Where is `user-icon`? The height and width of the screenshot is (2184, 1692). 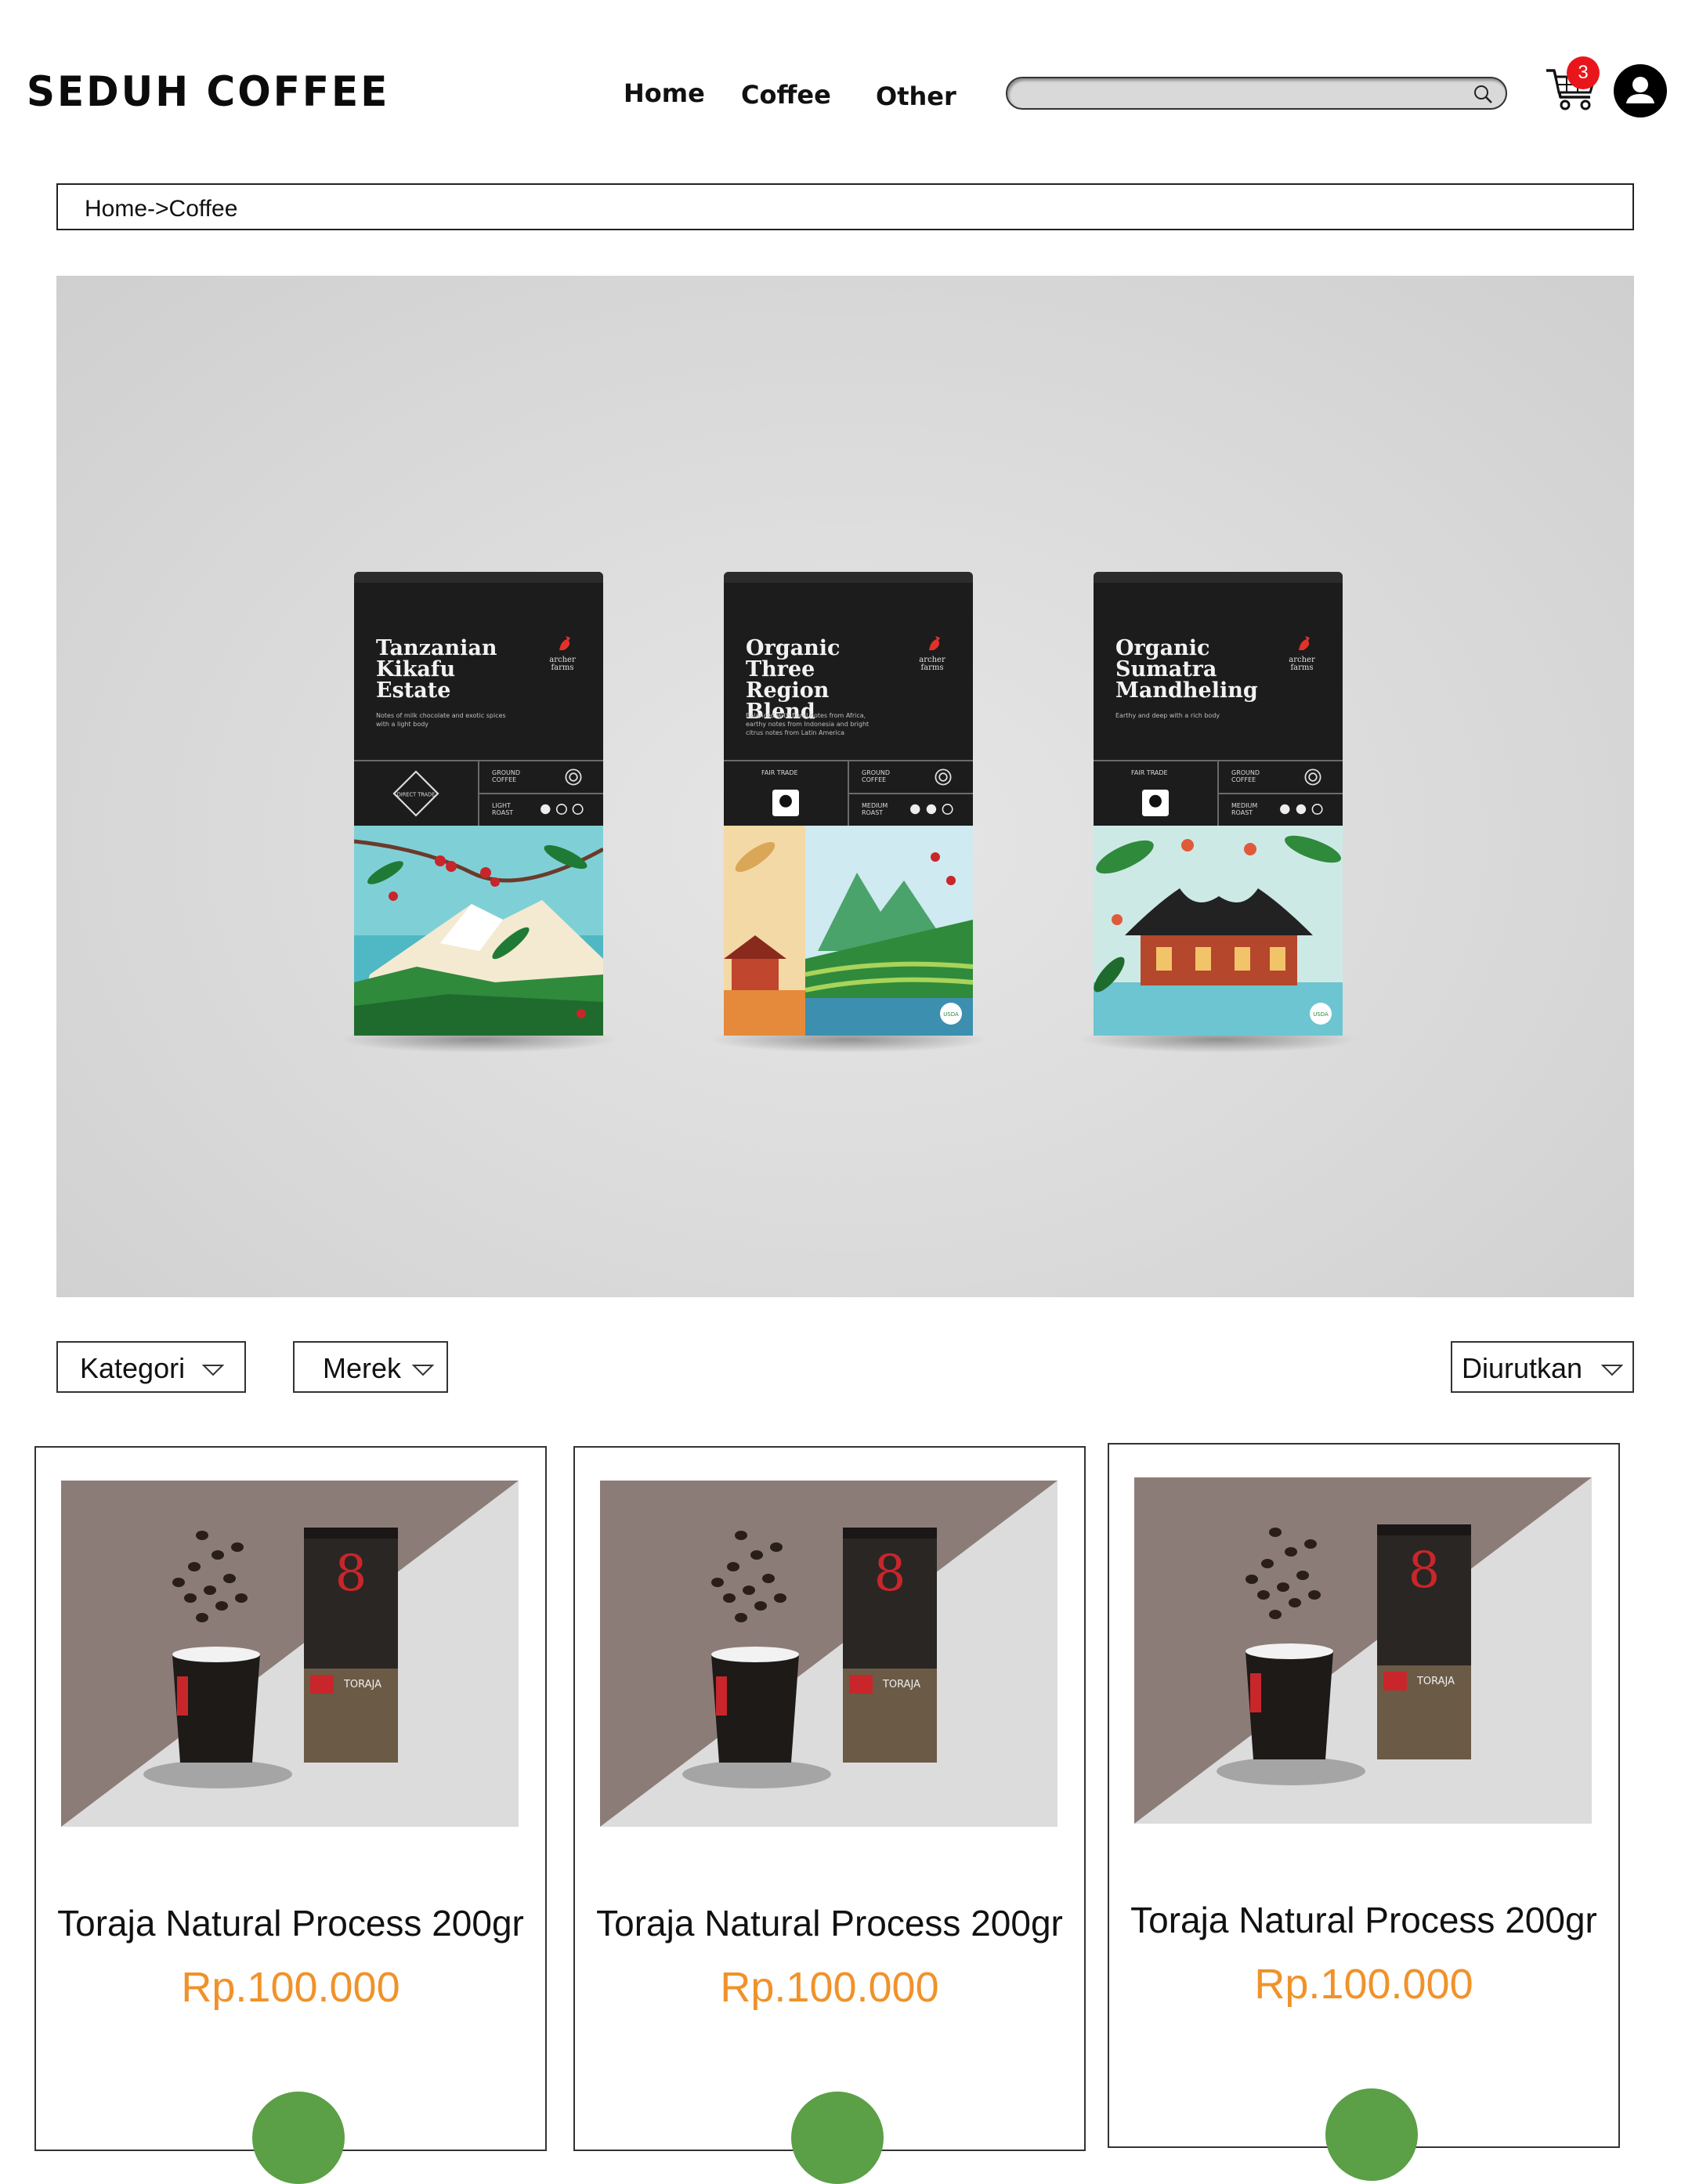
user-icon is located at coordinates (1640, 90).